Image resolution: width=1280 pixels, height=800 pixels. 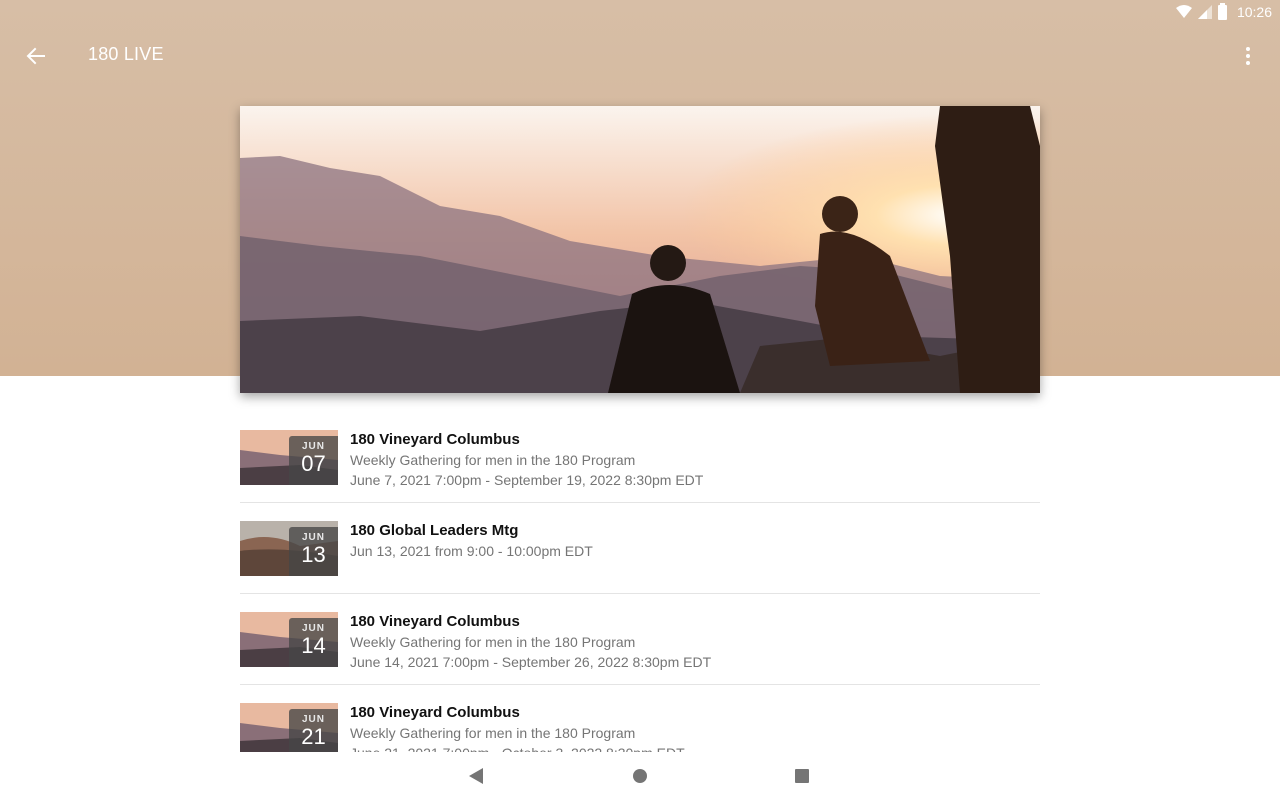 What do you see at coordinates (1204, 12) in the screenshot?
I see `signal-icon` at bounding box center [1204, 12].